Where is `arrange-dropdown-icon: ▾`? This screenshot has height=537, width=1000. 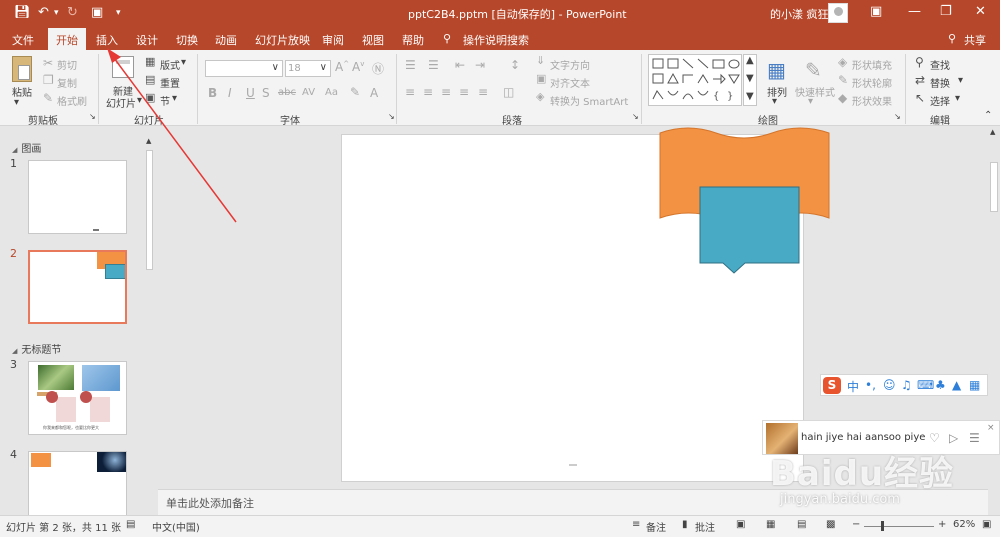
arrange-dropdown-icon: ▾ is located at coordinates (774, 101).